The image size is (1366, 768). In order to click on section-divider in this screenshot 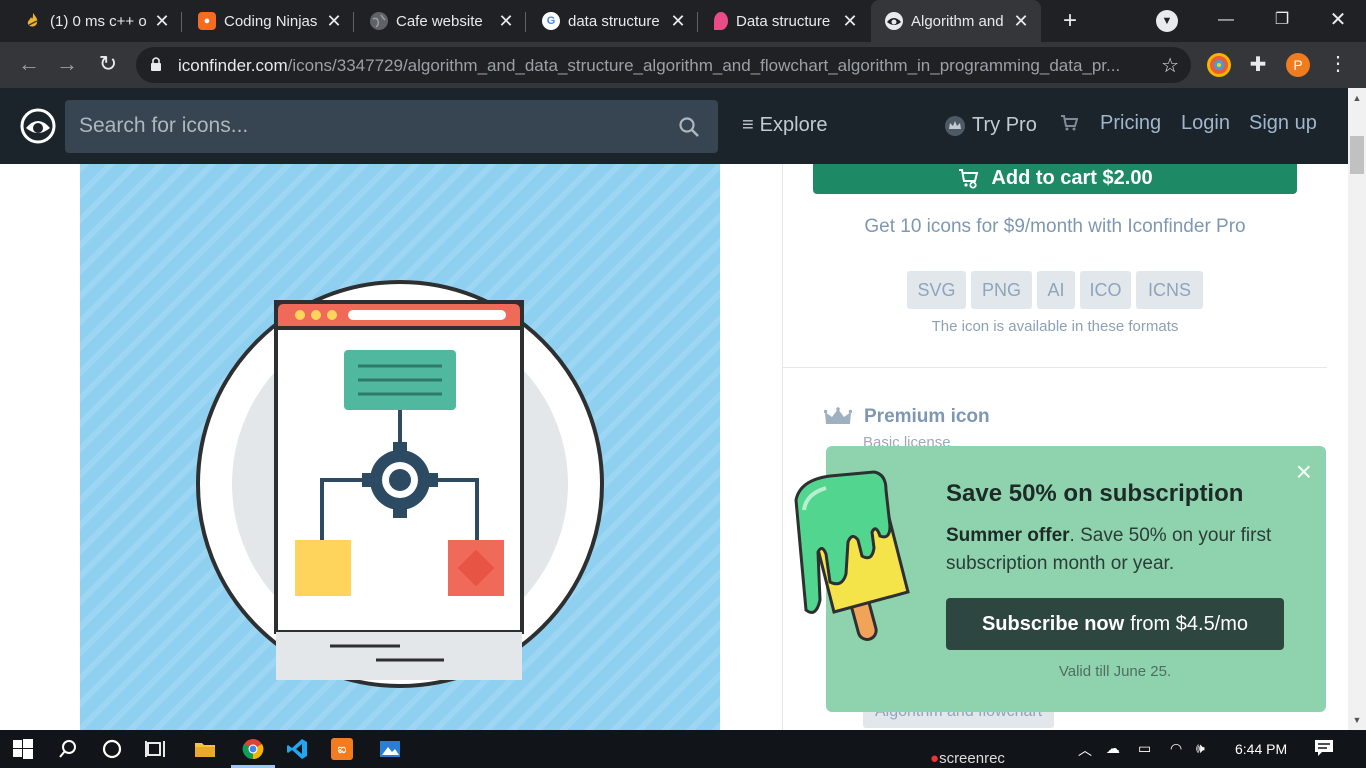, I will do `click(1055, 367)`.